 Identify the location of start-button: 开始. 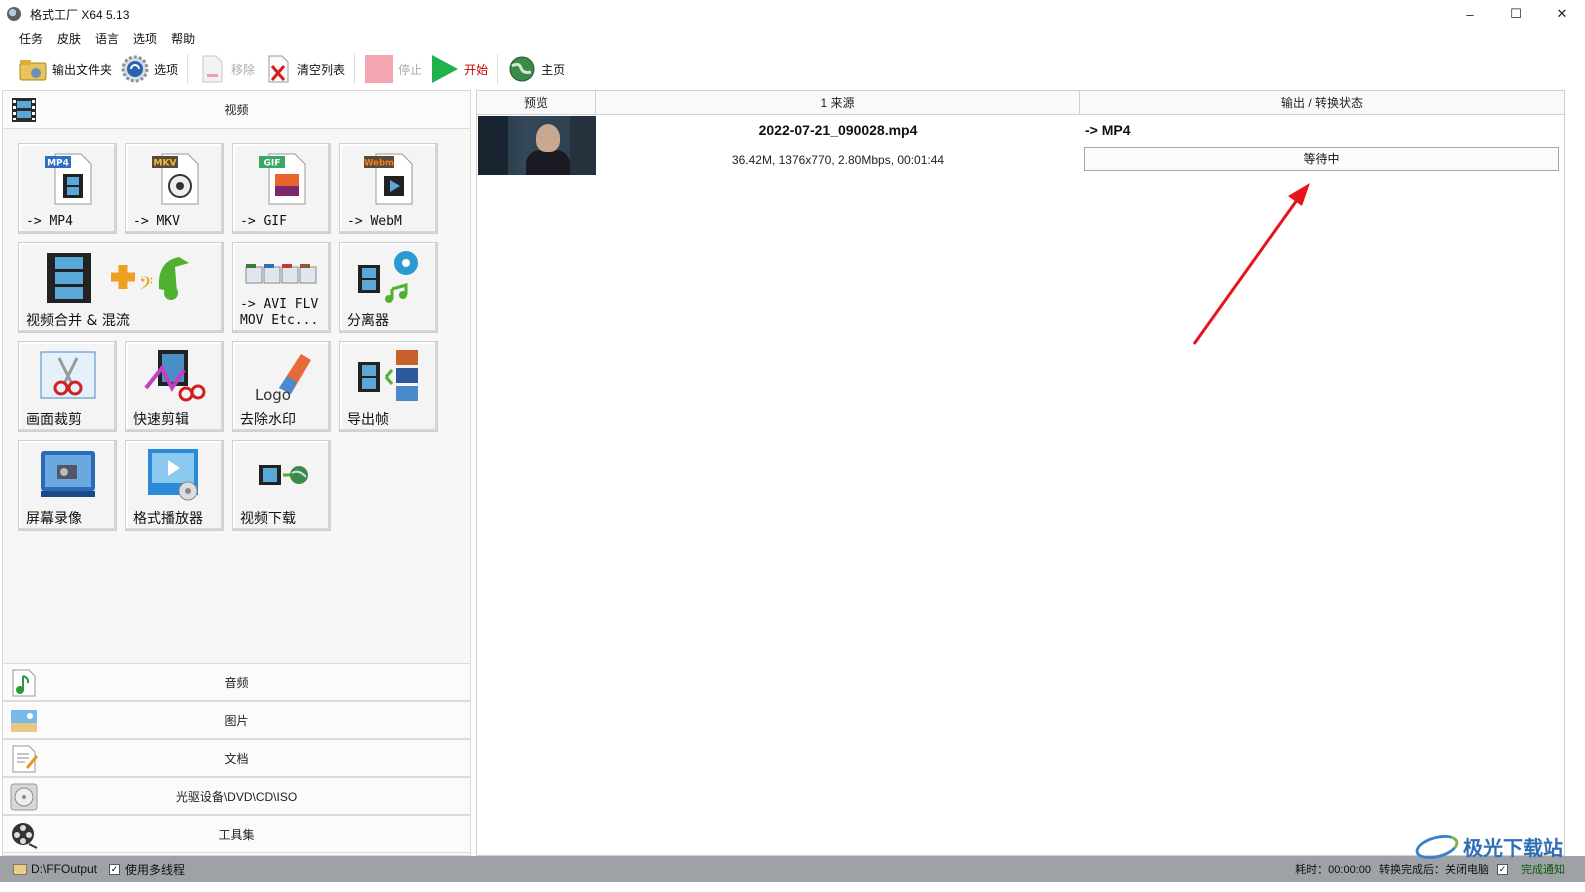
(459, 69).